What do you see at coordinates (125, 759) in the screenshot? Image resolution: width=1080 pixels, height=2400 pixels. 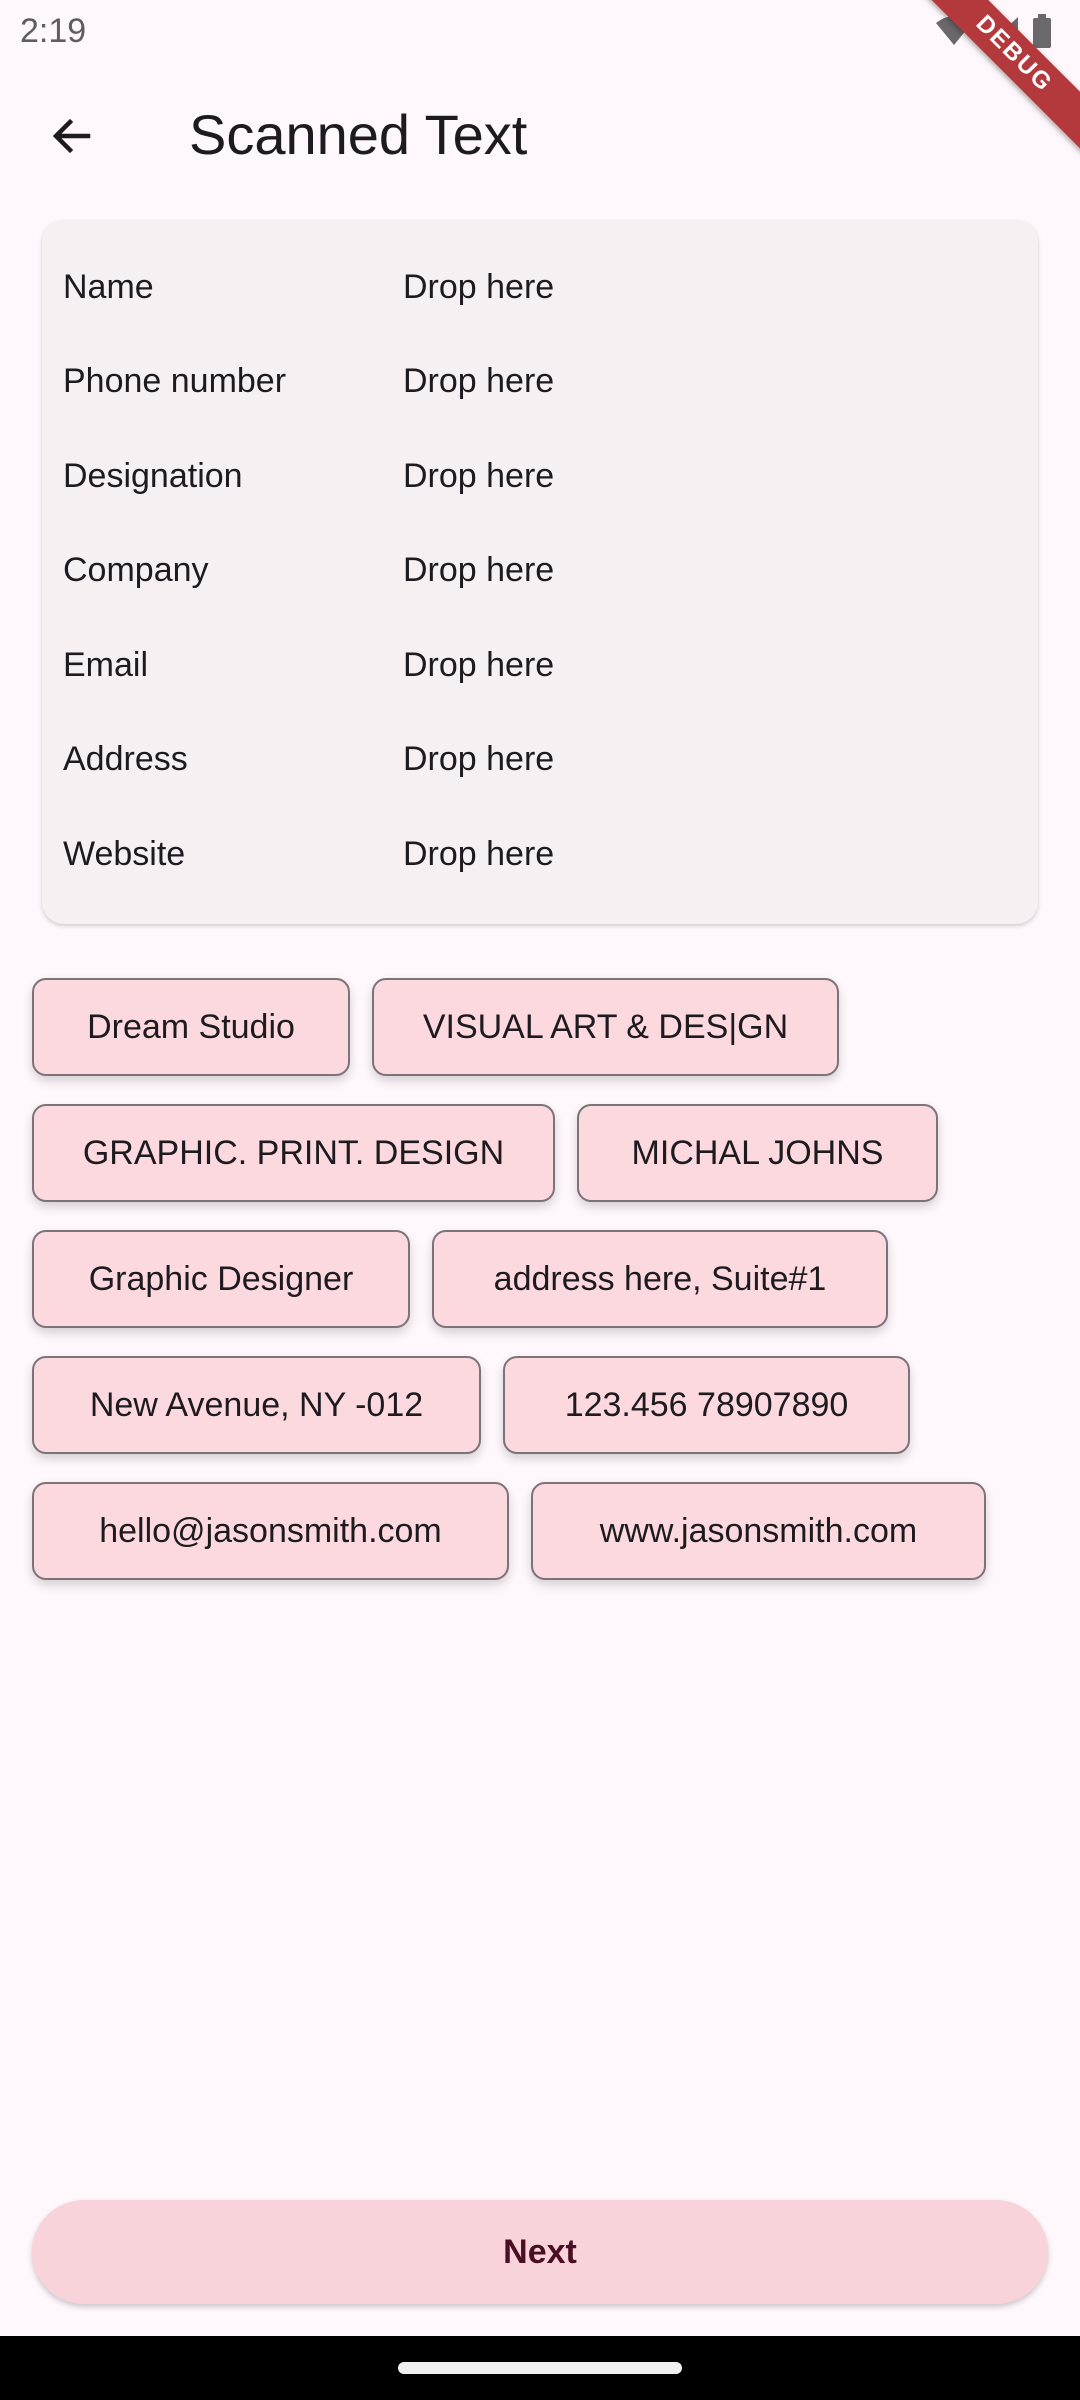 I see `field-label: Address` at bounding box center [125, 759].